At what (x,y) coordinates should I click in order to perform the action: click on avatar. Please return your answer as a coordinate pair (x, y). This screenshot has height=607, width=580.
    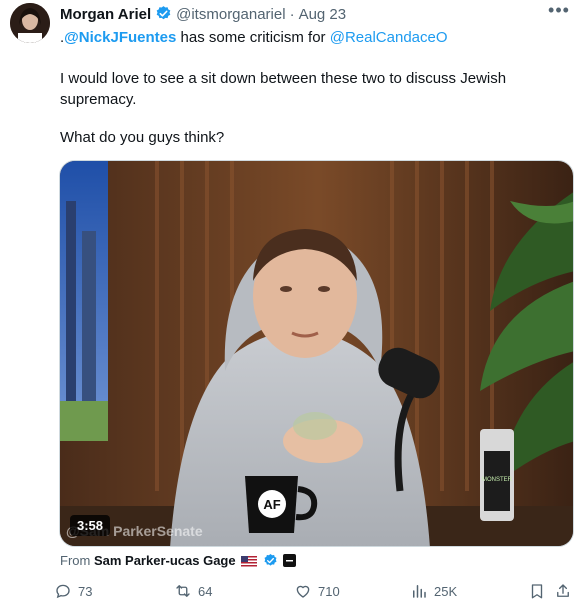
    Looking at the image, I should click on (30, 23).